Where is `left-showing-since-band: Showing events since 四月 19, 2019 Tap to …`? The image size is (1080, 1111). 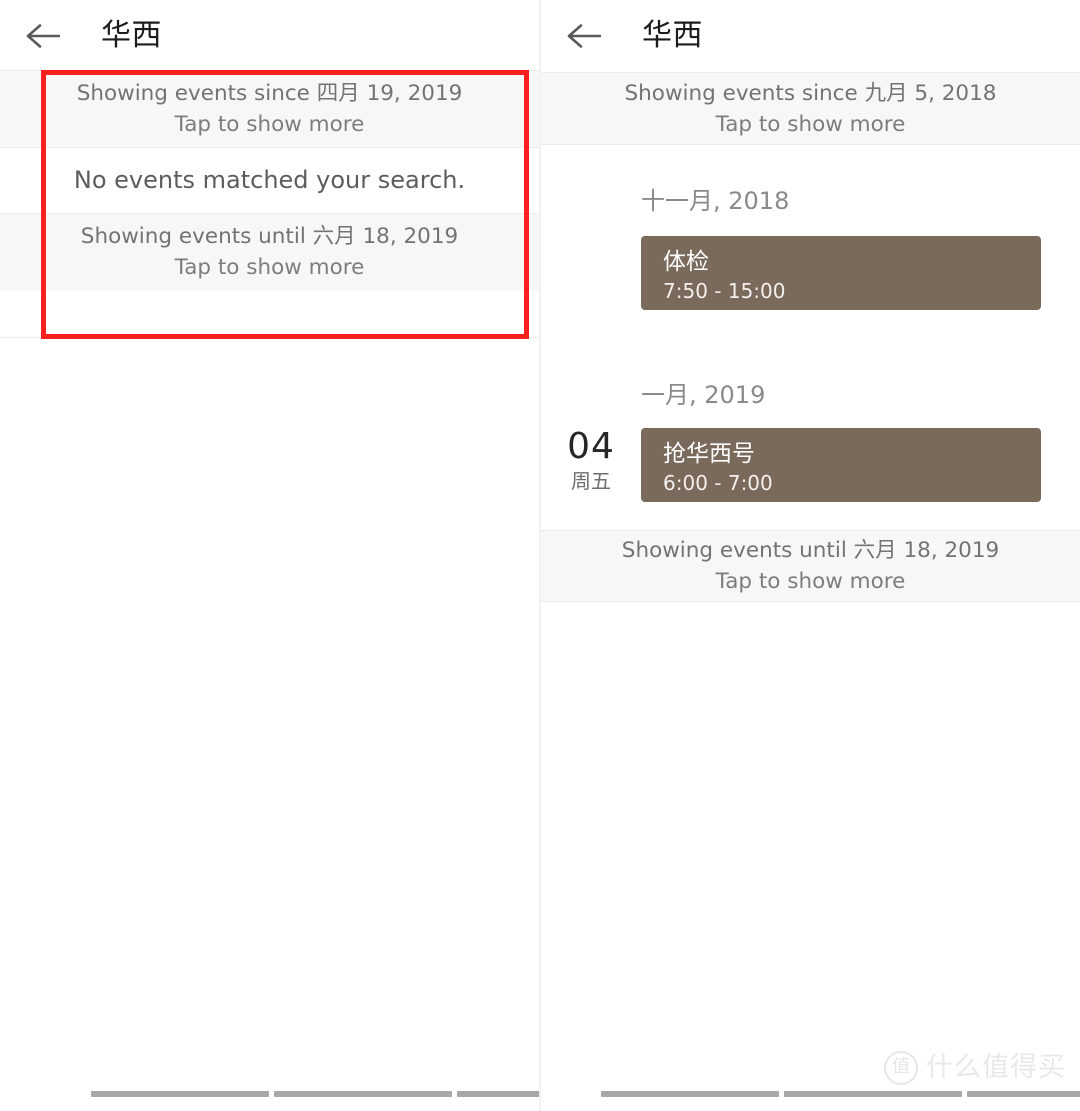 left-showing-since-band: Showing events since 四月 19, 2019 Tap to … is located at coordinates (269, 109).